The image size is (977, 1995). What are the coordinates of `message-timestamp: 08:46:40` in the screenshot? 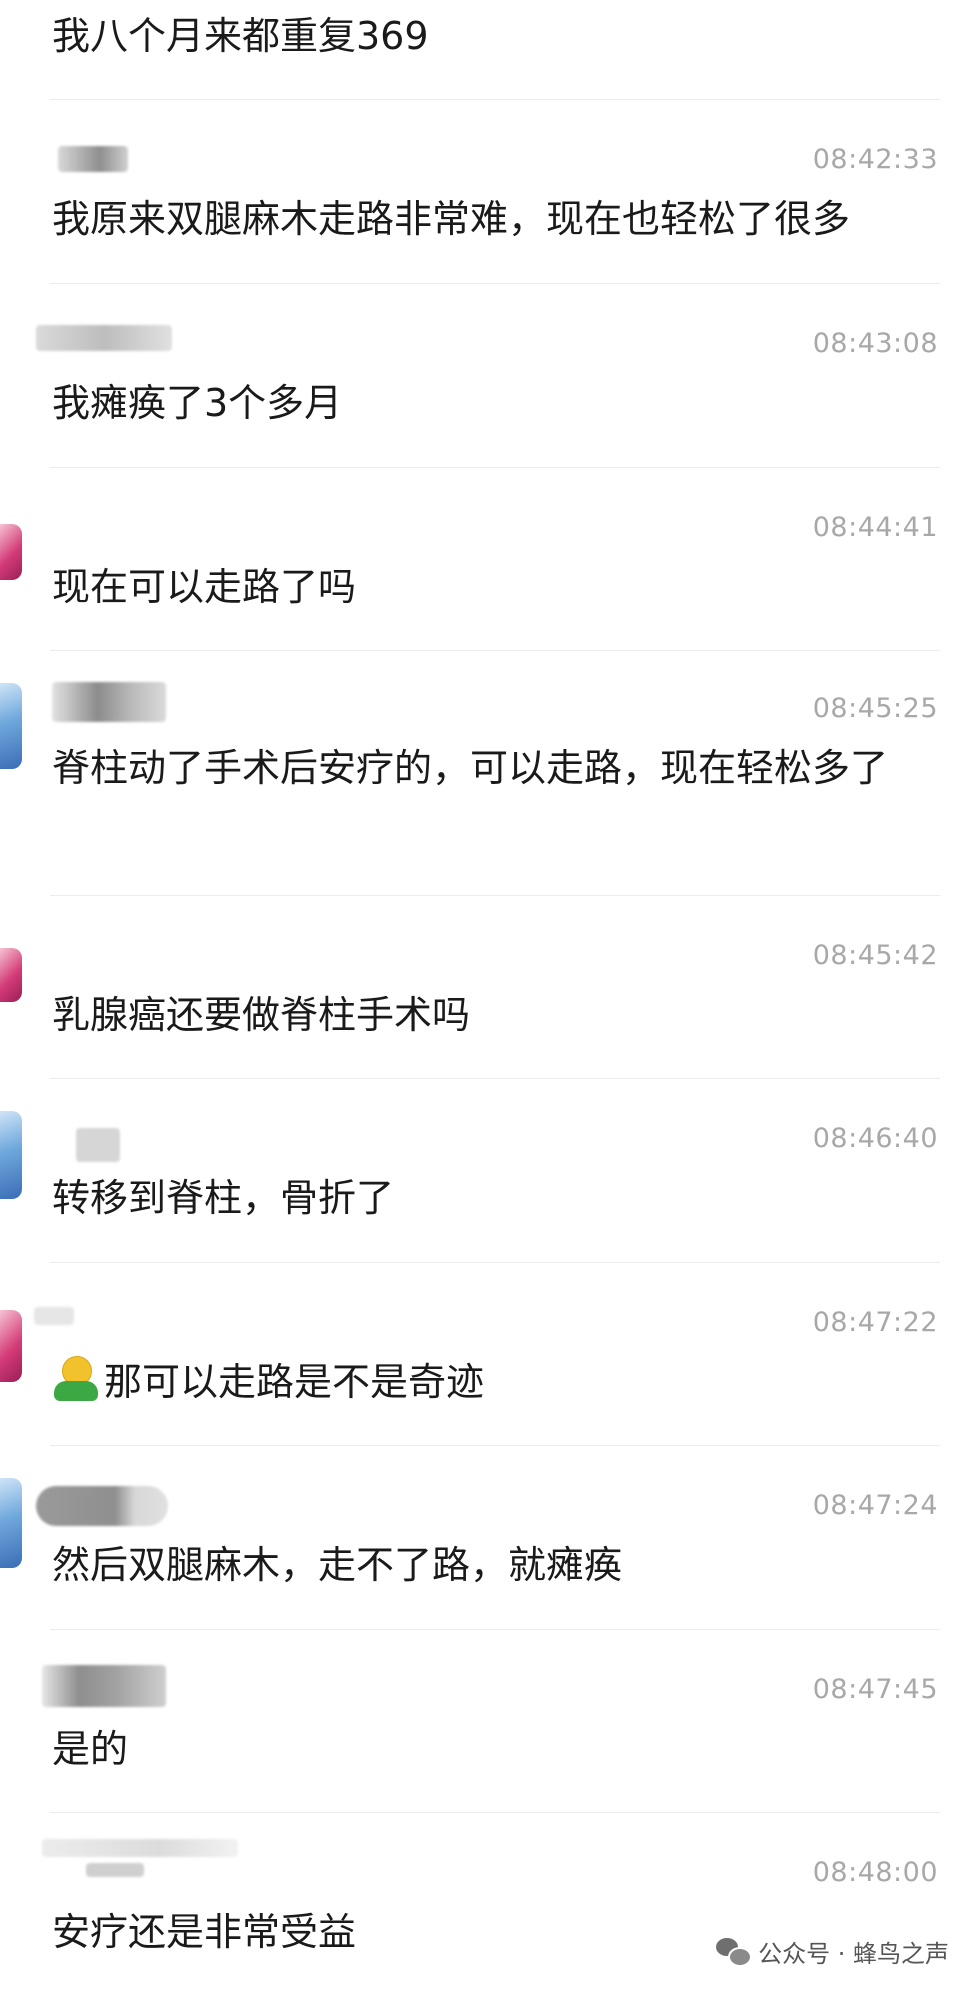 It's located at (875, 1138).